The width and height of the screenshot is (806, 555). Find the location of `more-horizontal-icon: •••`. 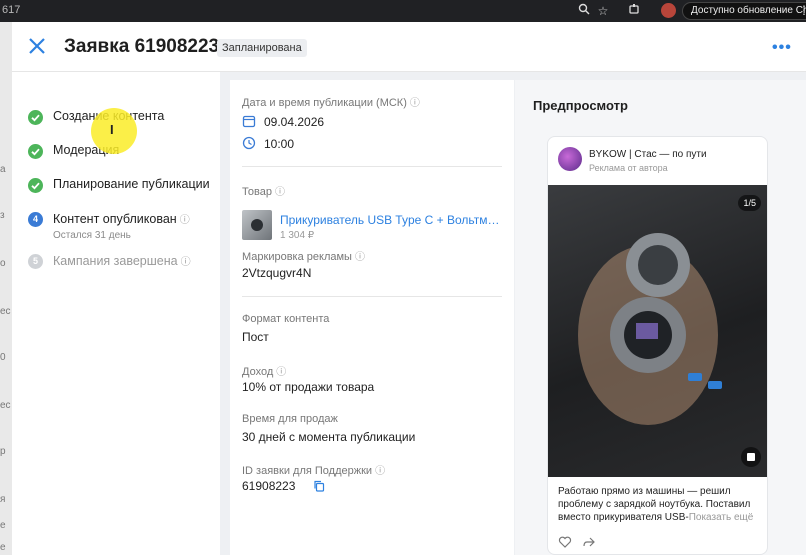

more-horizontal-icon: ••• is located at coordinates (782, 48).